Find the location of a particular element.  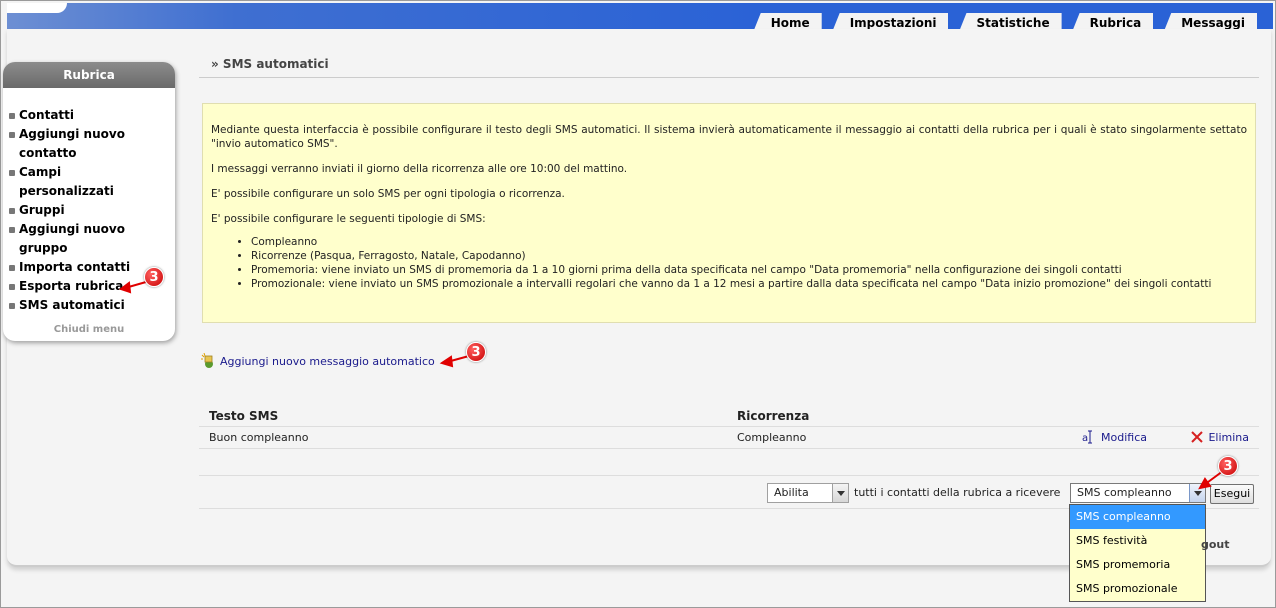

action-select-value: Abilita is located at coordinates (791, 492).